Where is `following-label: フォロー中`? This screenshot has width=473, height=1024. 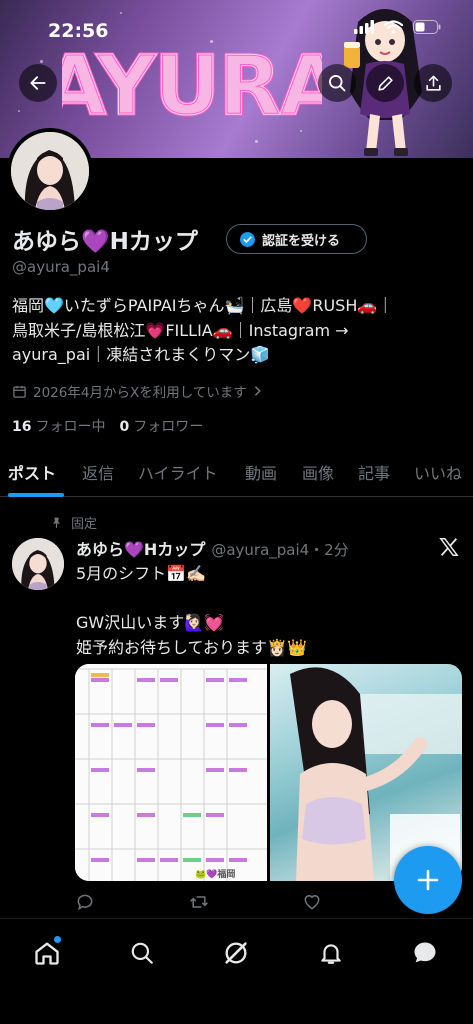
following-label: フォロー中 is located at coordinates (70, 427).